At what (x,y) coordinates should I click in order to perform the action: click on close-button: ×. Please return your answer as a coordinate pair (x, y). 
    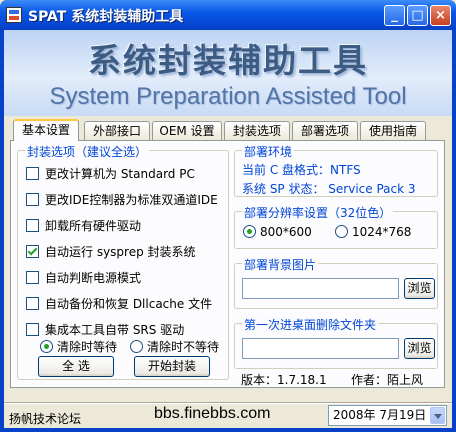
    Looking at the image, I should click on (440, 15).